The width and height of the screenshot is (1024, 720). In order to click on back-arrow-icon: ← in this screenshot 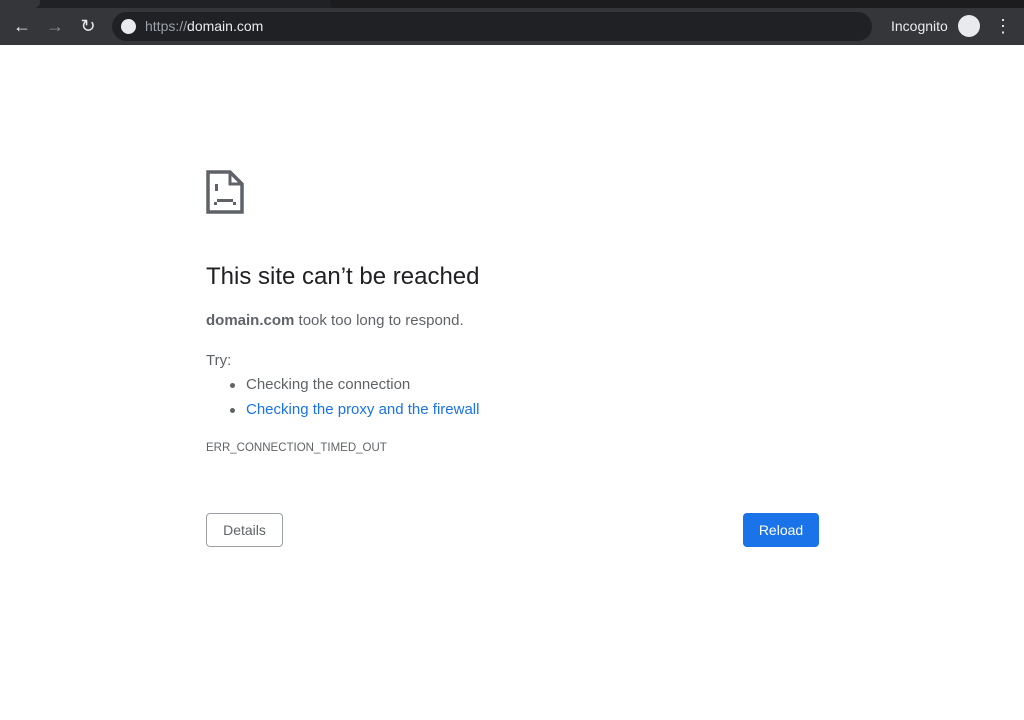, I will do `click(22, 26)`.